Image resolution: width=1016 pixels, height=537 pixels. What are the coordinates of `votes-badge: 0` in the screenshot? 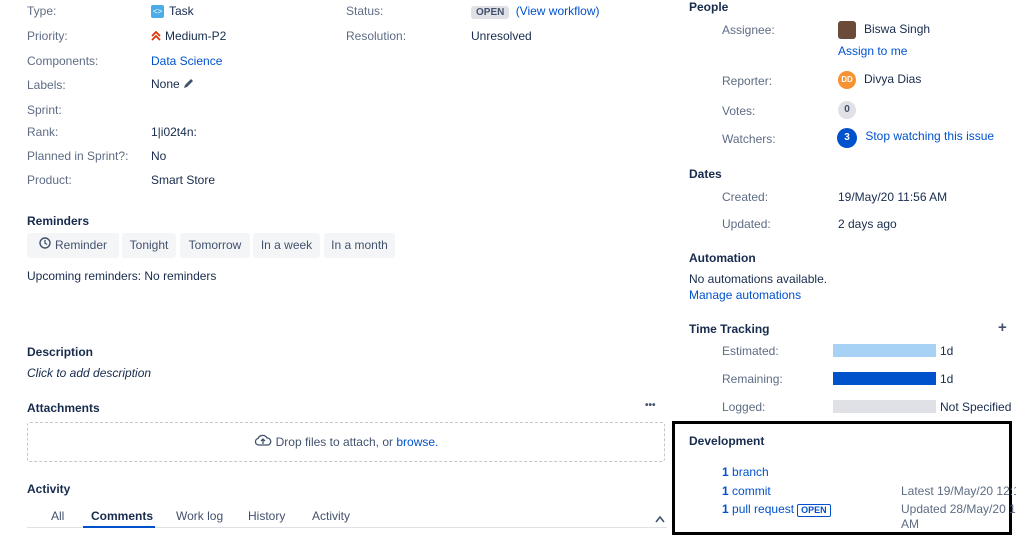 It's located at (847, 110).